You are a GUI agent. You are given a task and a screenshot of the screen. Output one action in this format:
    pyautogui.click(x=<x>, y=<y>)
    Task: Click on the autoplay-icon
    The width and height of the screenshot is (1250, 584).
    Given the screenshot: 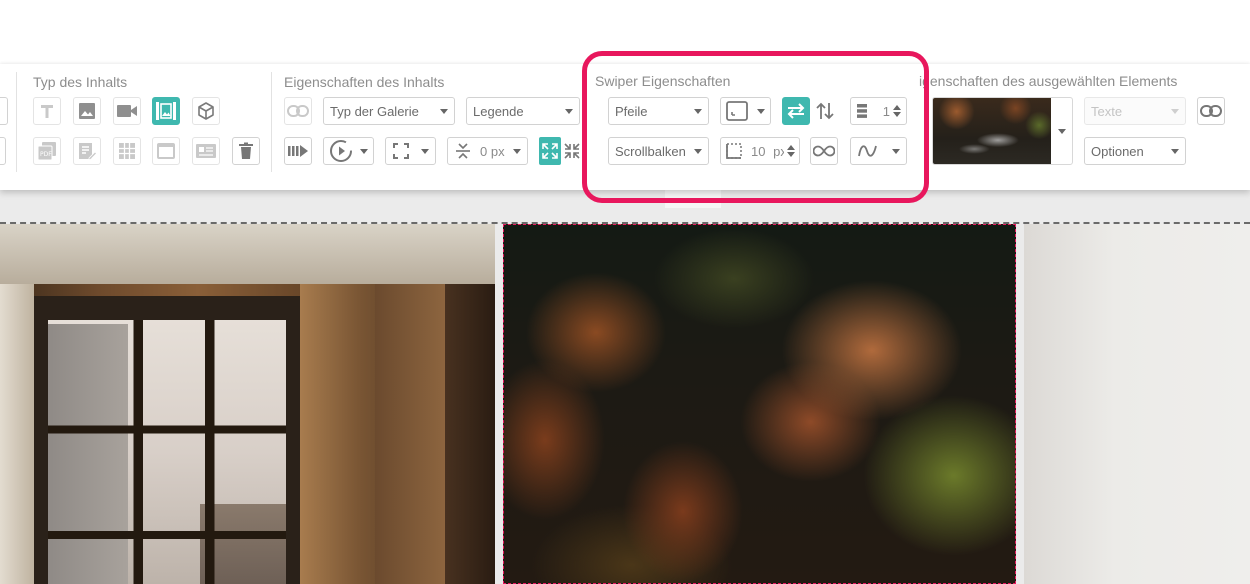 What is the action you would take?
    pyautogui.click(x=298, y=151)
    